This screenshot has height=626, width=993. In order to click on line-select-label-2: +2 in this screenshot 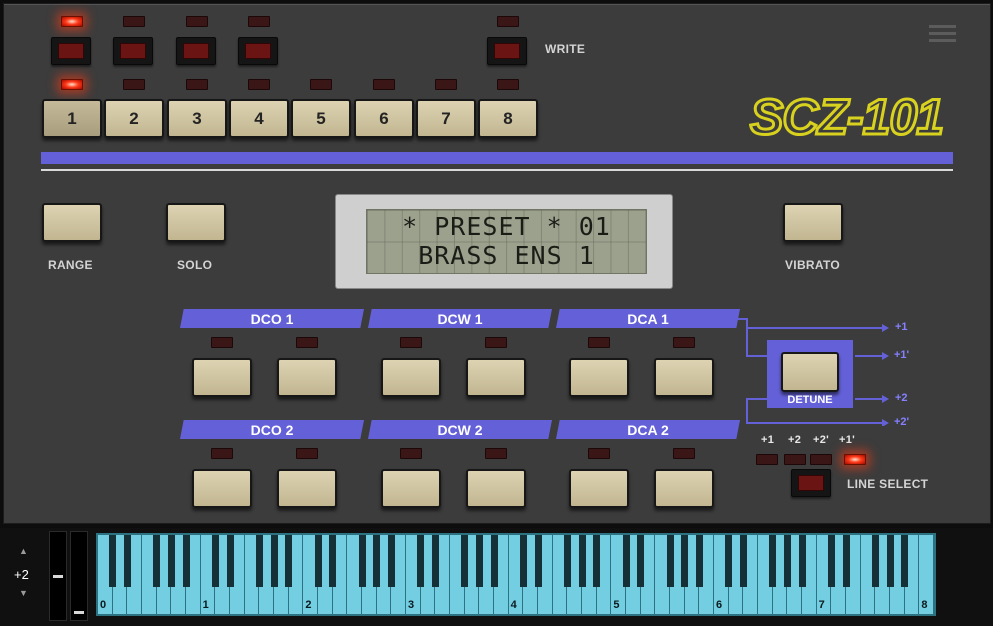, I will do `click(795, 440)`.